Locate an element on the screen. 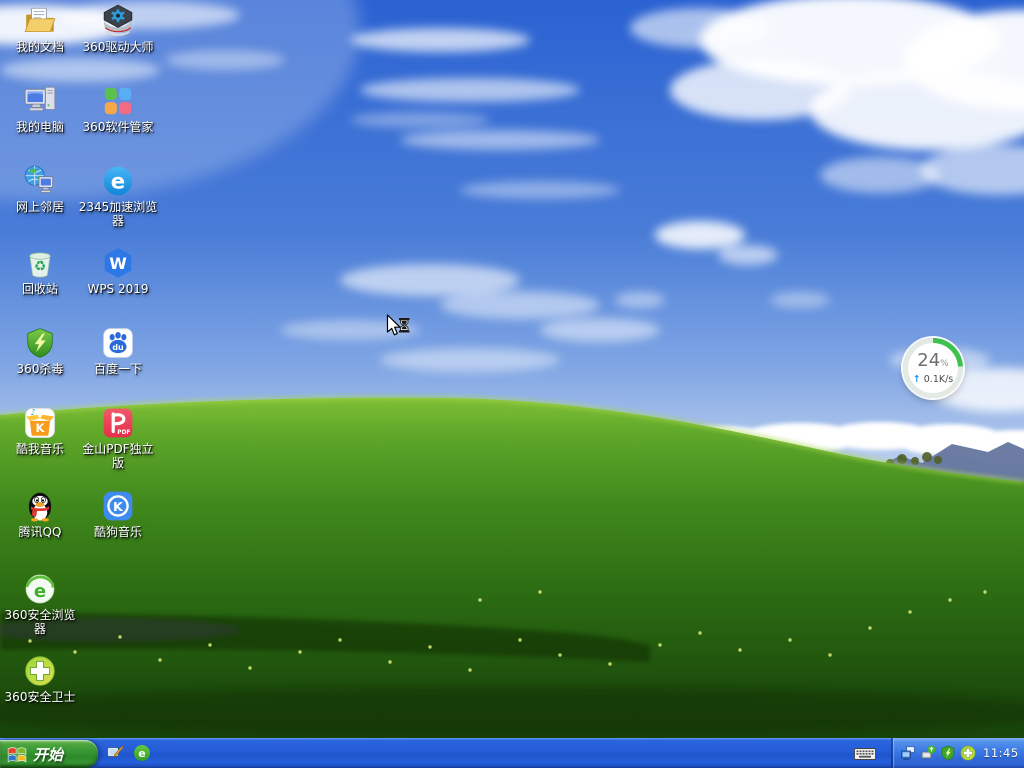 This screenshot has width=1024, height=768. desktop-icon-label: 酷我音乐 is located at coordinates (39, 449).